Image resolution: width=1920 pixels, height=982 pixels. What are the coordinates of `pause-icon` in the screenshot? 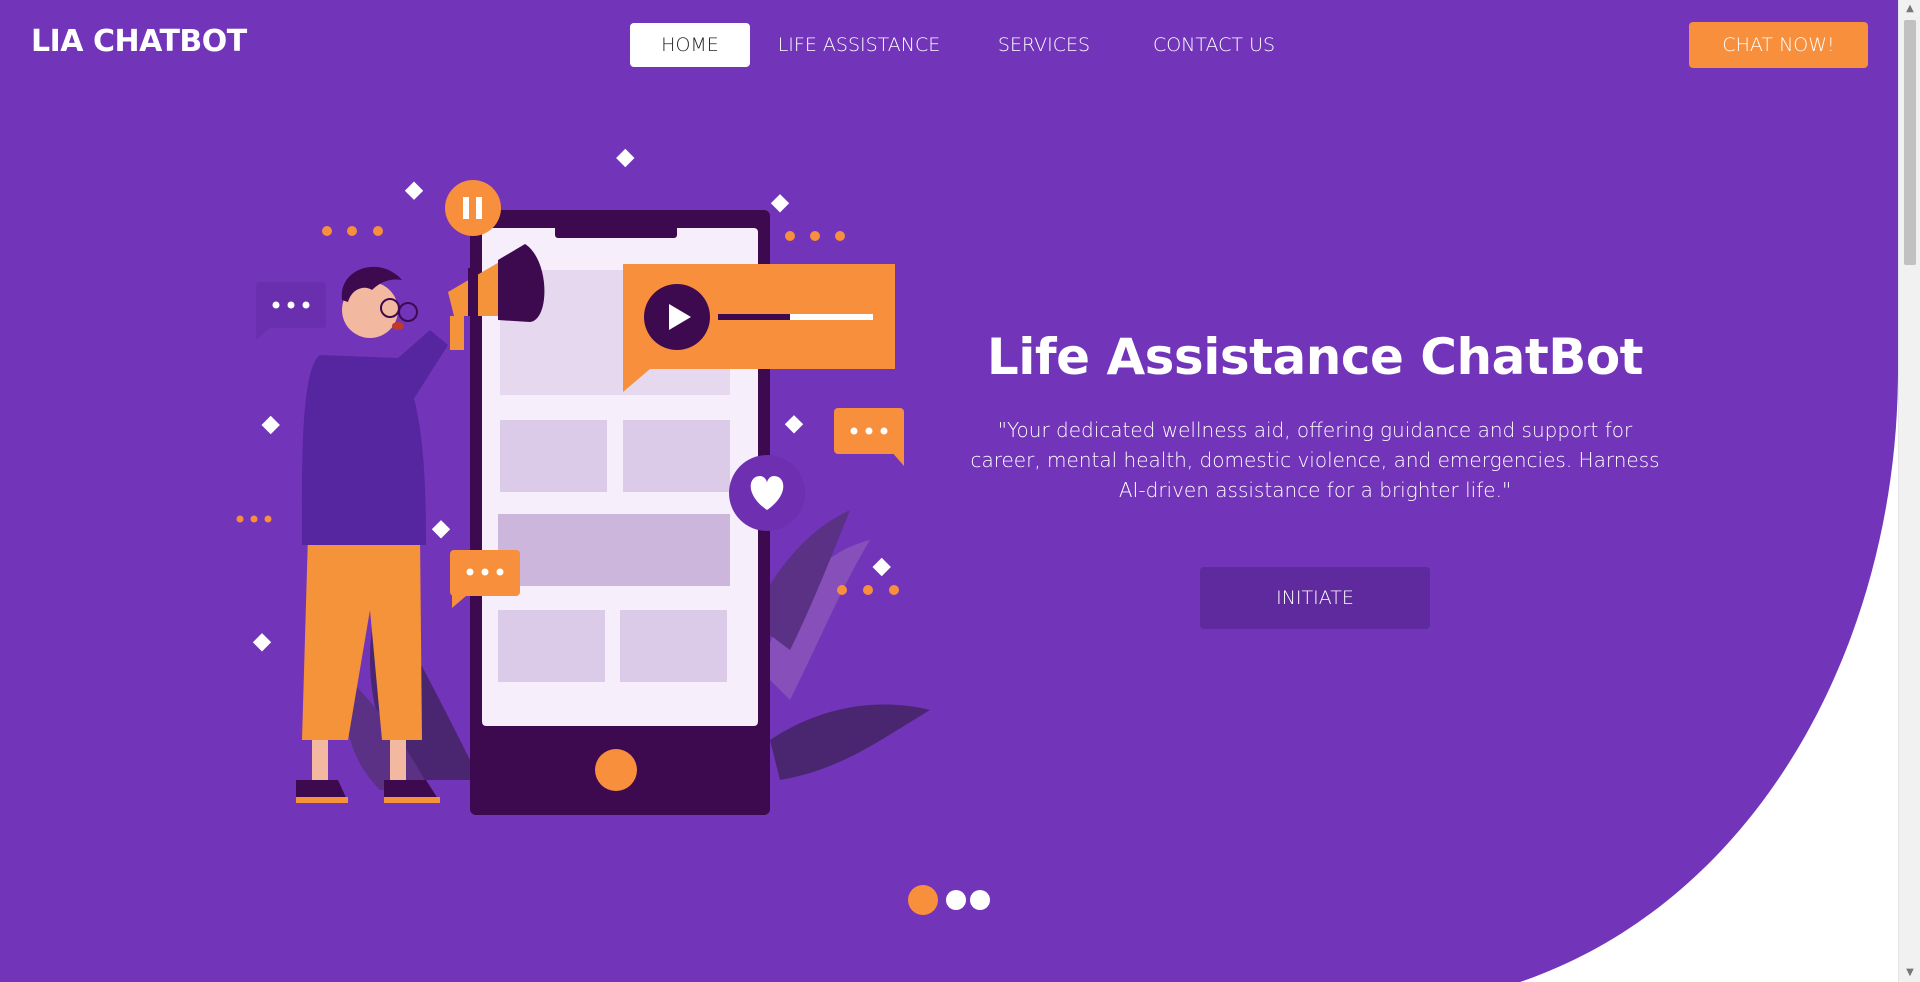 It's located at (473, 208).